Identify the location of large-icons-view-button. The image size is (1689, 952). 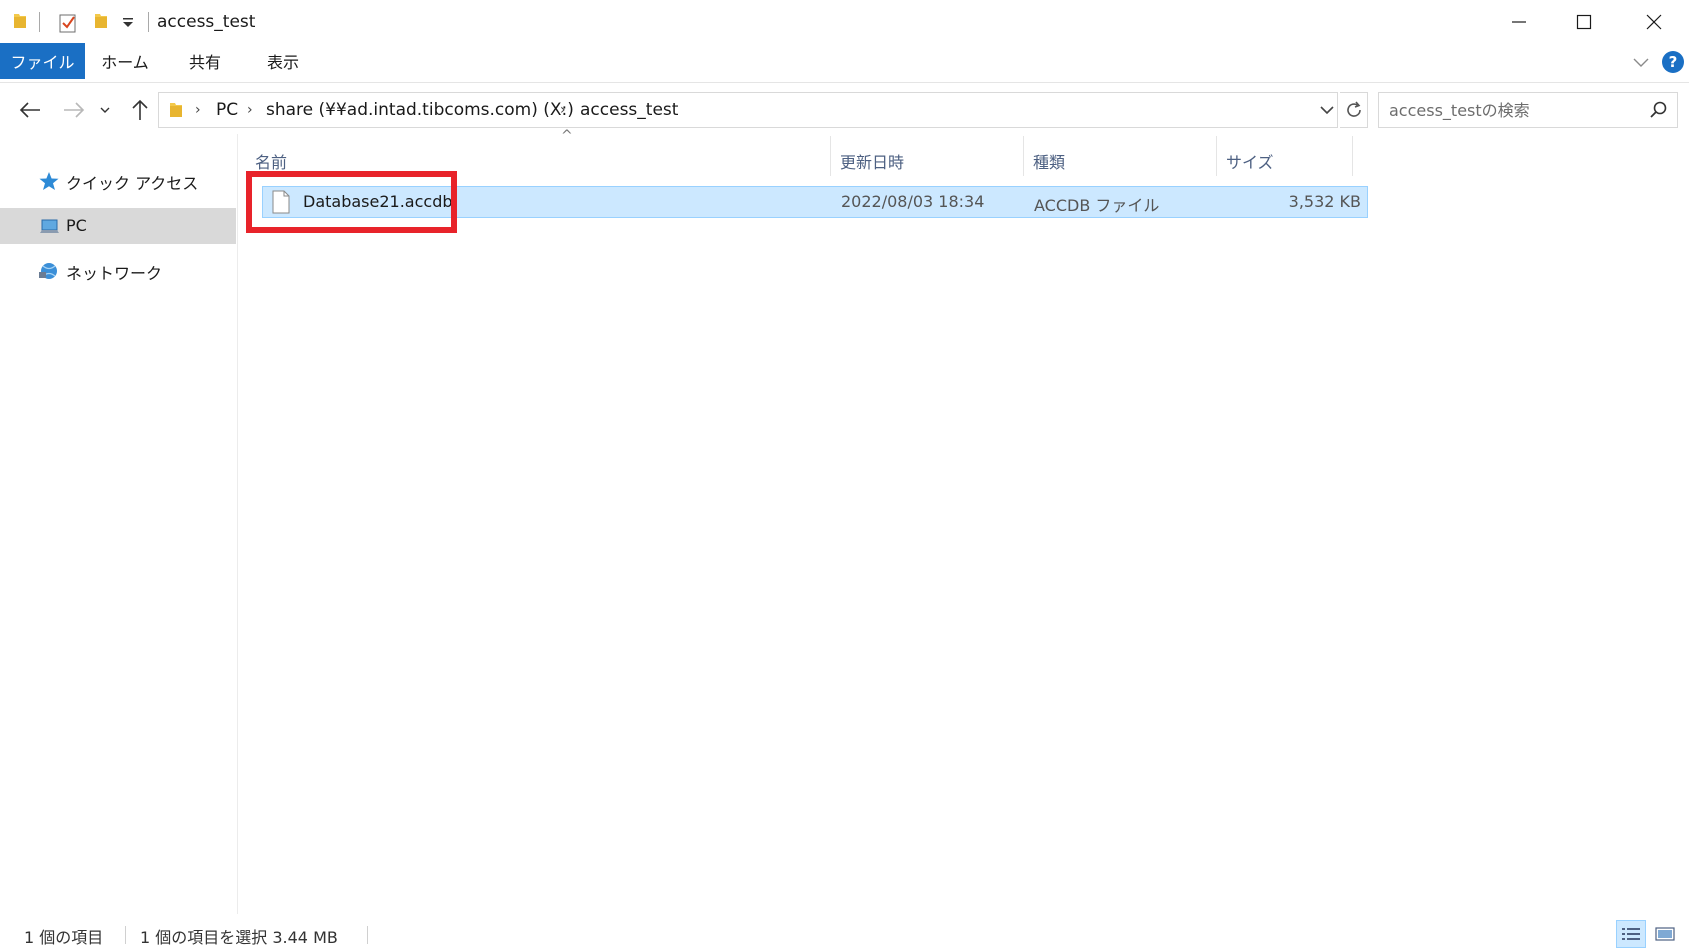
(1665, 934).